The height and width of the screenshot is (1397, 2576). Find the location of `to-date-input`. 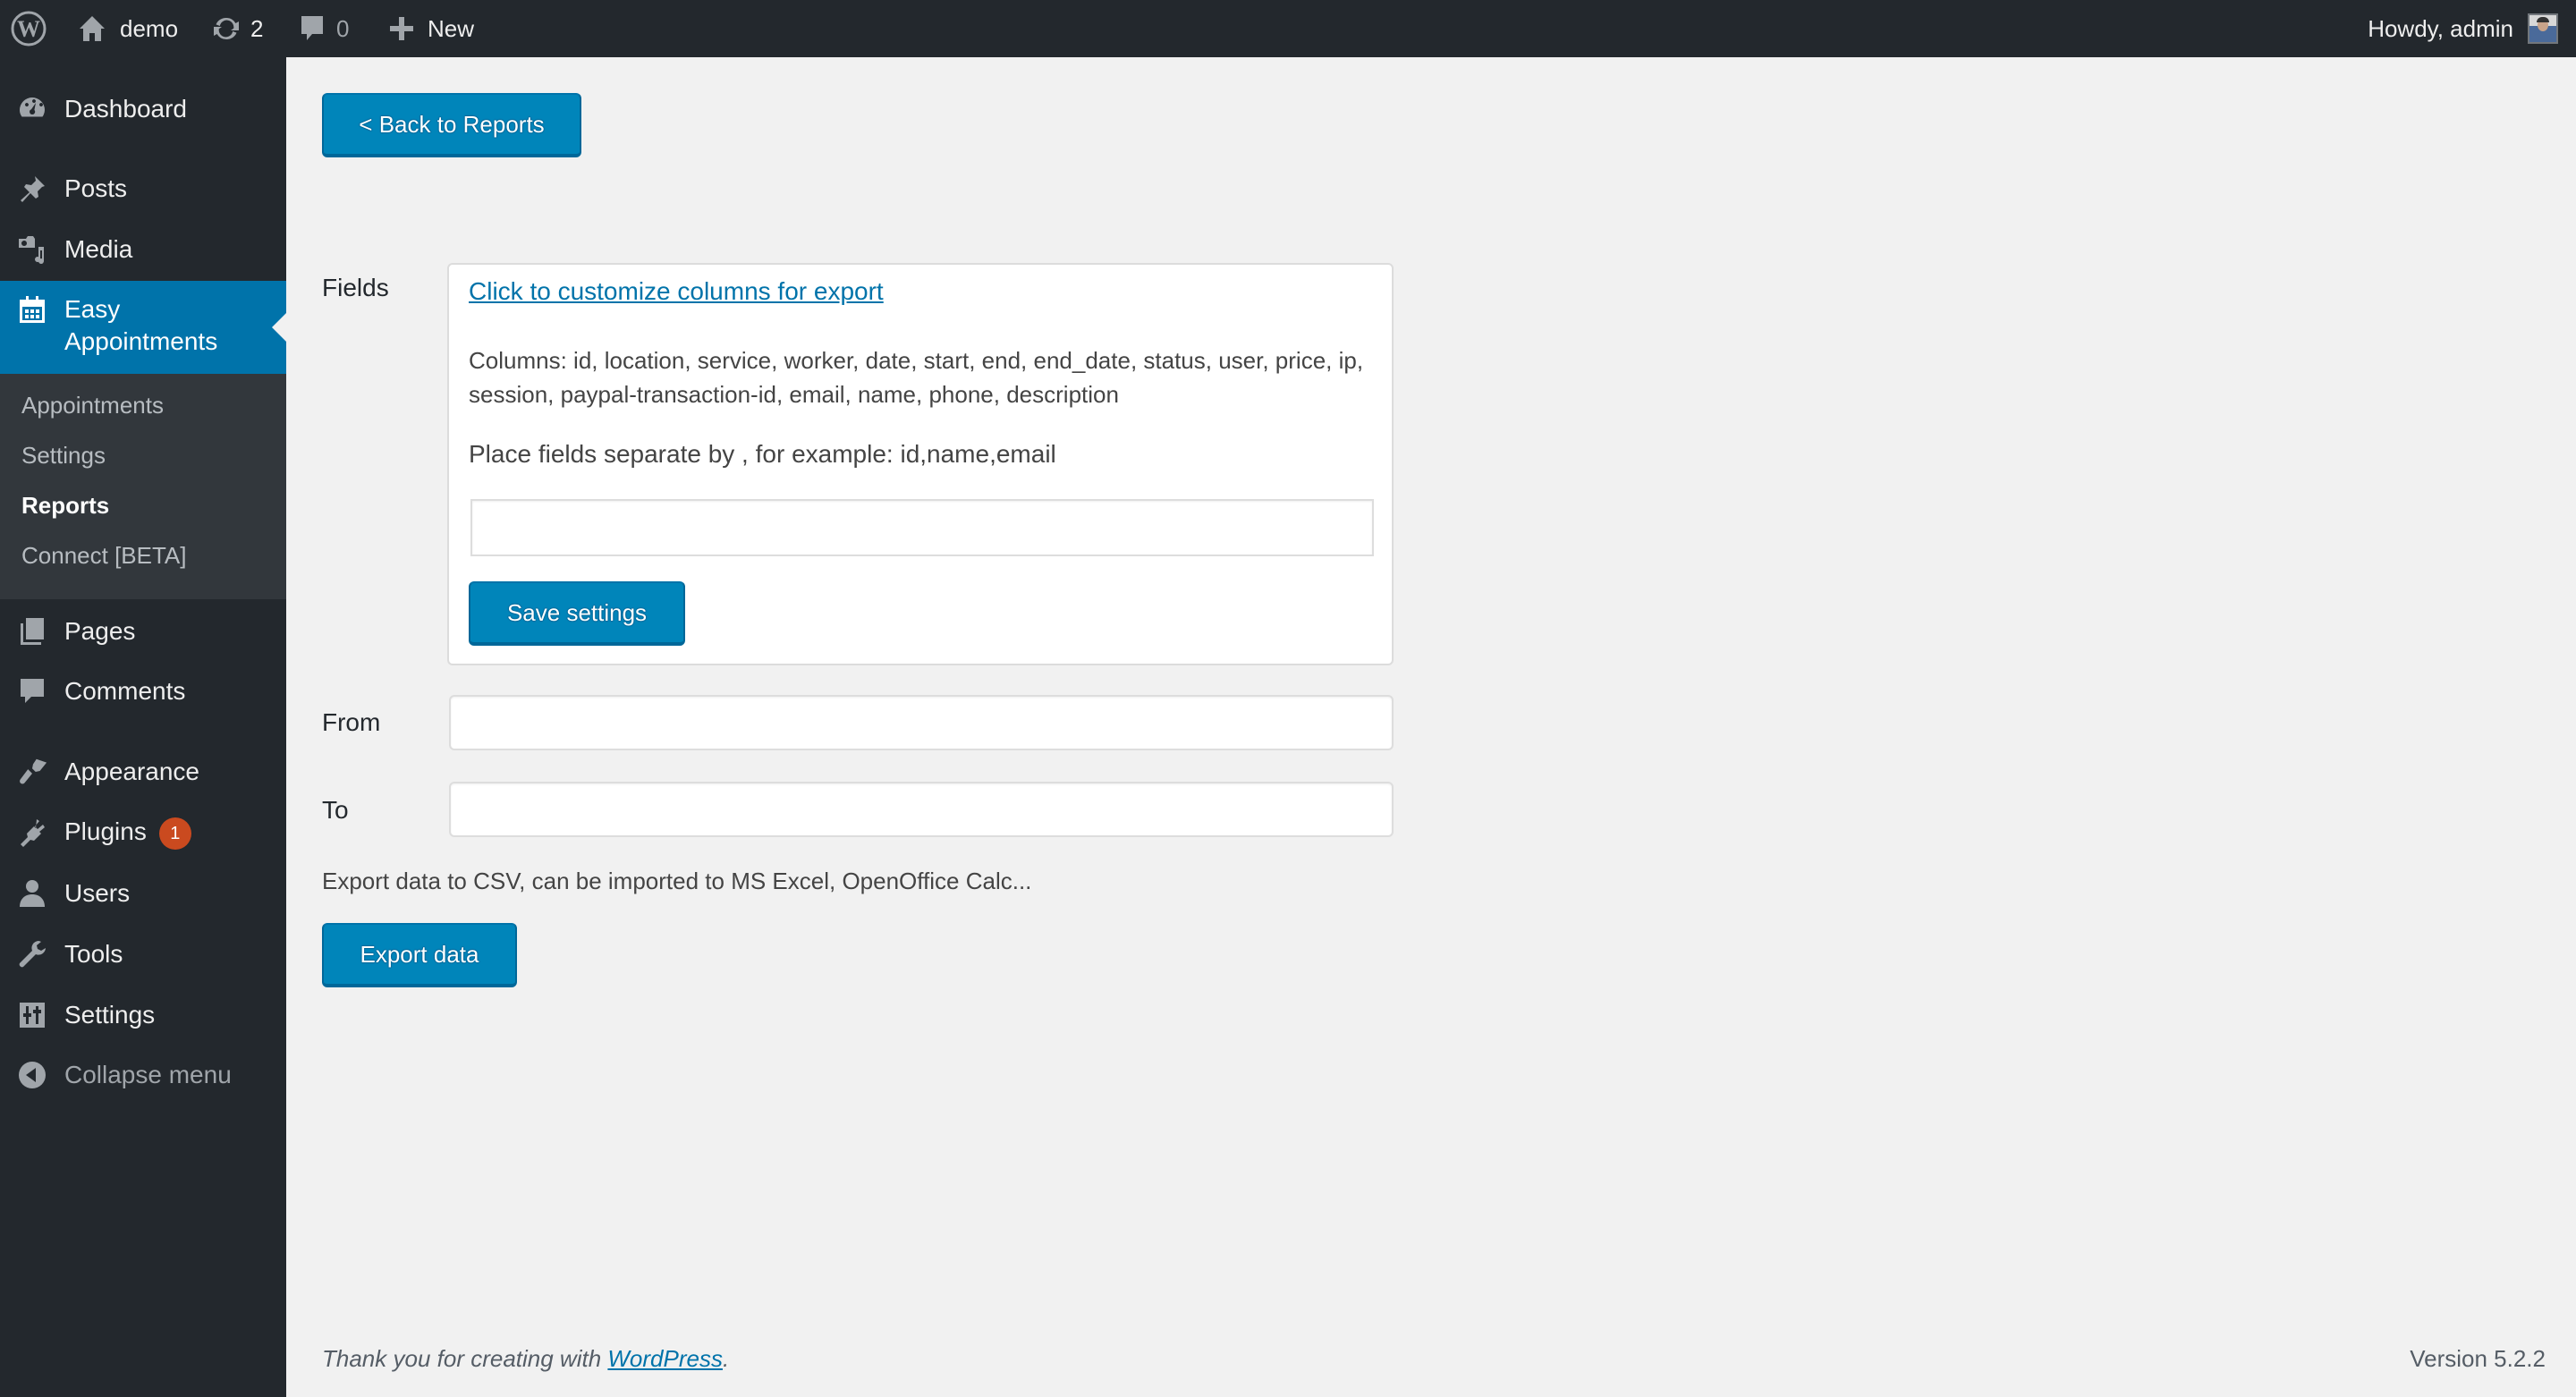

to-date-input is located at coordinates (921, 809).